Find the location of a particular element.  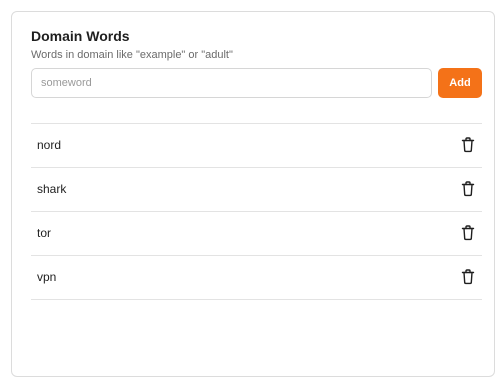

word-input is located at coordinates (231, 83).